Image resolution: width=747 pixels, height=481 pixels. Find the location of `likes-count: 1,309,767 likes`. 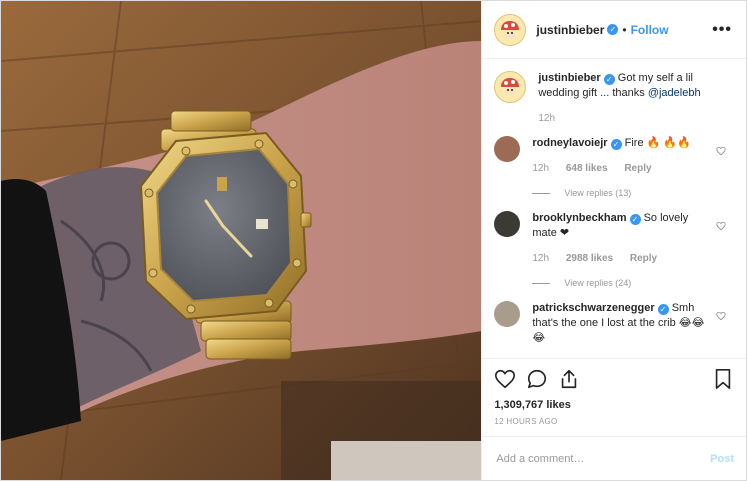

likes-count: 1,309,767 likes is located at coordinates (614, 405).